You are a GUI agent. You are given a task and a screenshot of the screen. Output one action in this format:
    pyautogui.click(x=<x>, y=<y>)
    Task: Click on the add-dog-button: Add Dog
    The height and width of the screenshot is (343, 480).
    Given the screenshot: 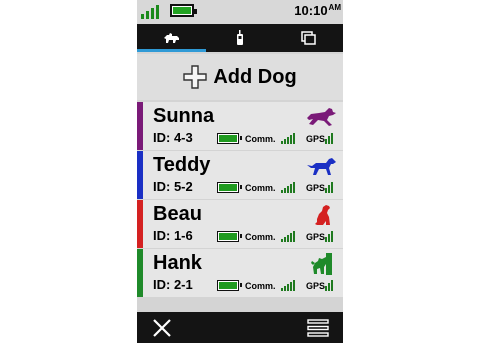 What is the action you would take?
    pyautogui.click(x=240, y=77)
    